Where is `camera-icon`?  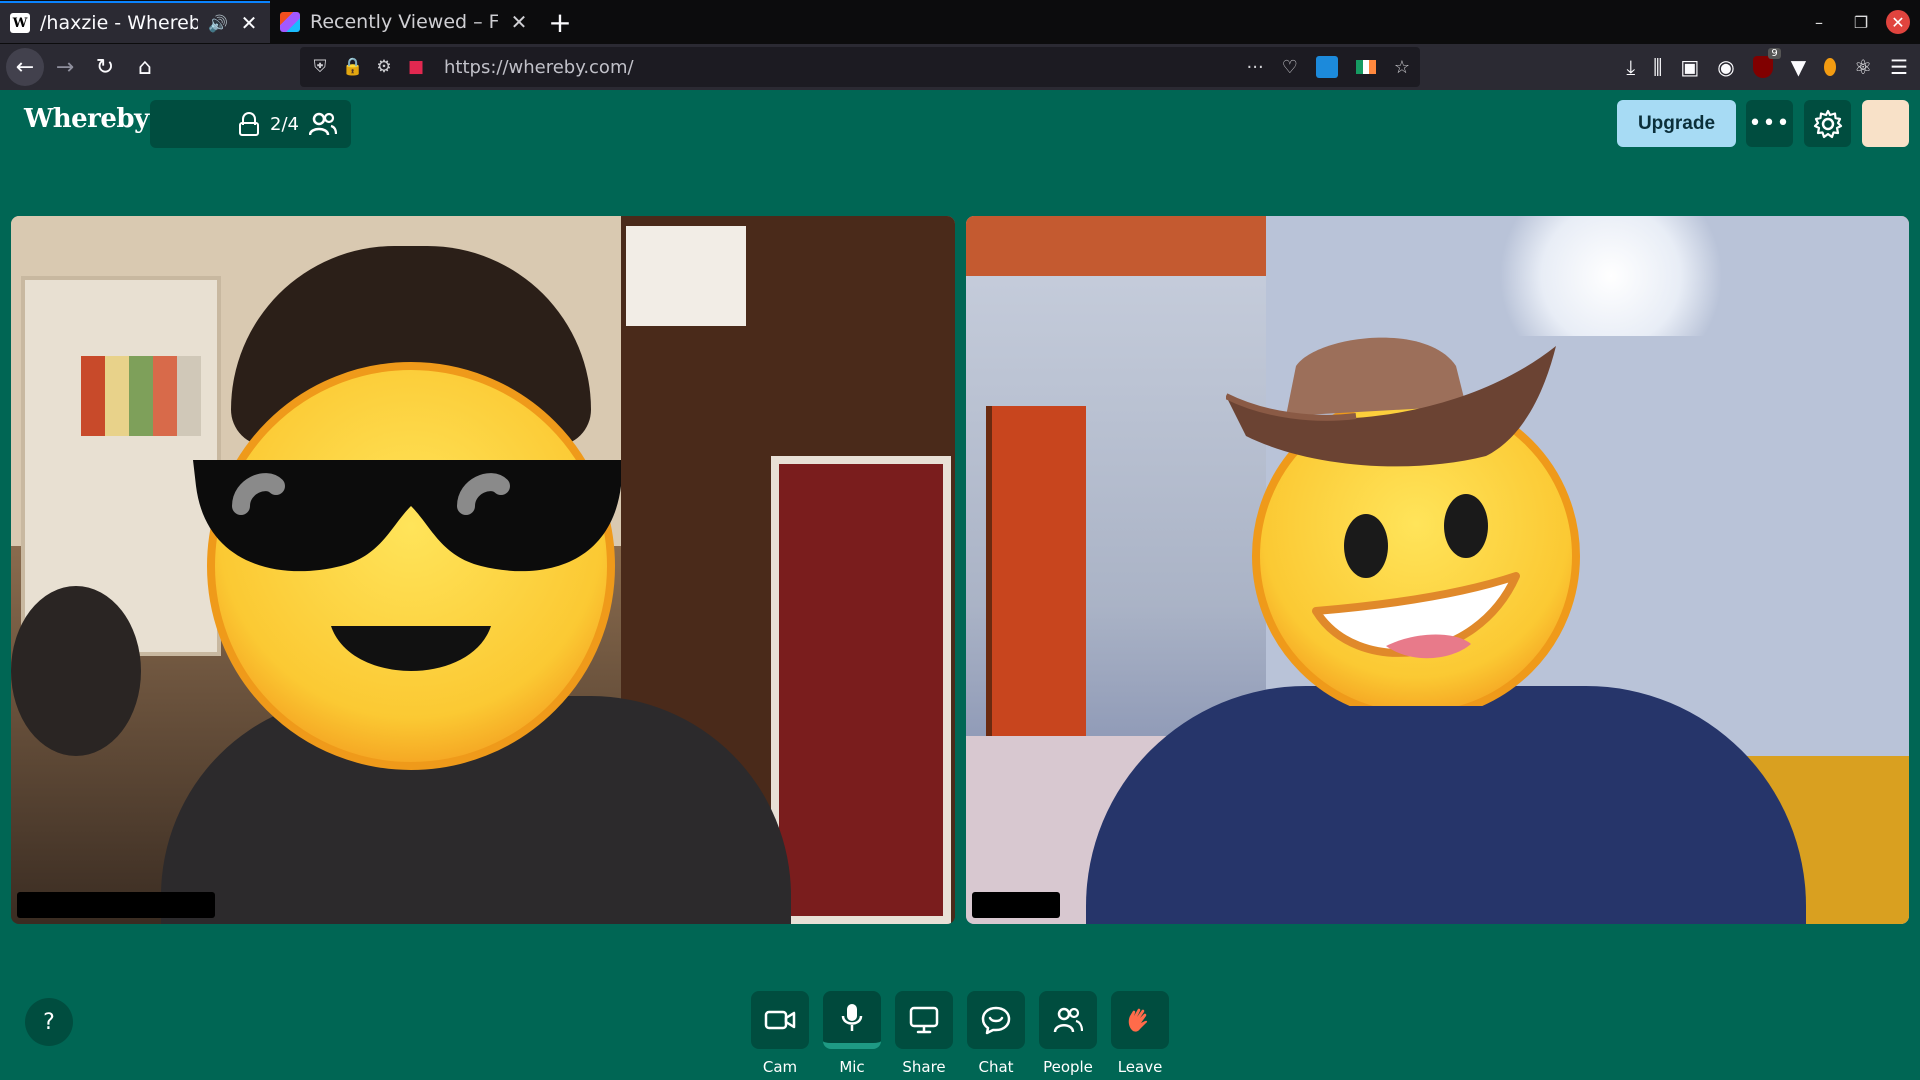 camera-icon is located at coordinates (780, 1020).